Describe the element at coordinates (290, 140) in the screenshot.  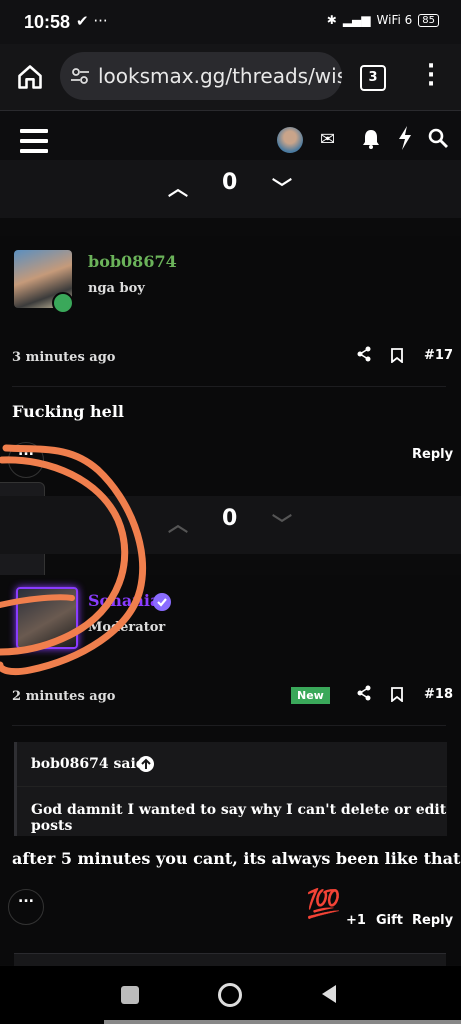
I see `user-avatar` at that location.